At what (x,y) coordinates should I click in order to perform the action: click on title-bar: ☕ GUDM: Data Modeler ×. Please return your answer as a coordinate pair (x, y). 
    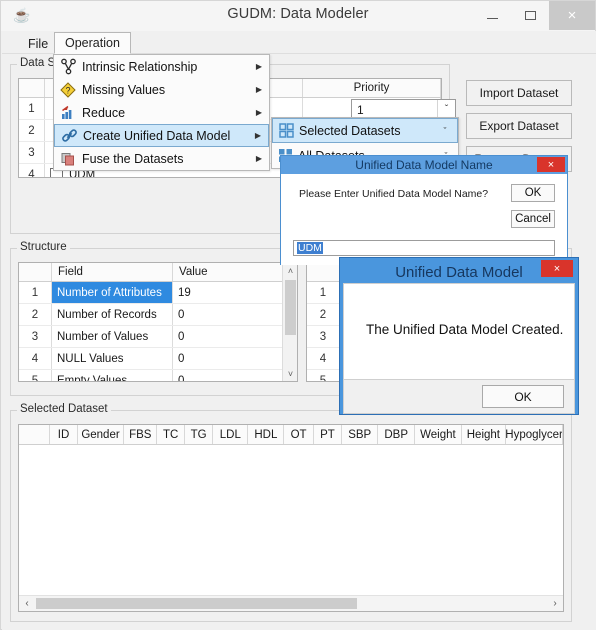
    Looking at the image, I should click on (298, 16).